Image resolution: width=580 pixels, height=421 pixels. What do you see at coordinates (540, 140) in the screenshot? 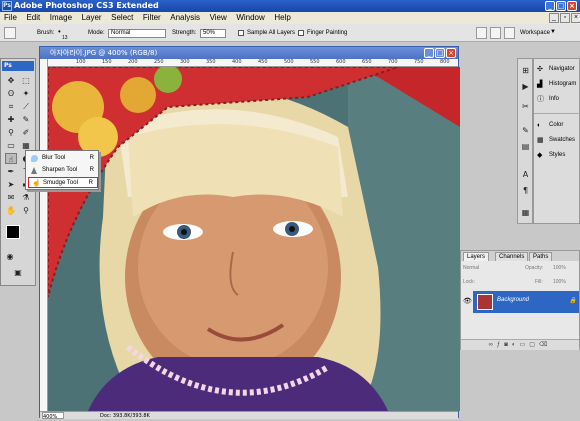
I see `swatches-icon: ▦` at bounding box center [540, 140].